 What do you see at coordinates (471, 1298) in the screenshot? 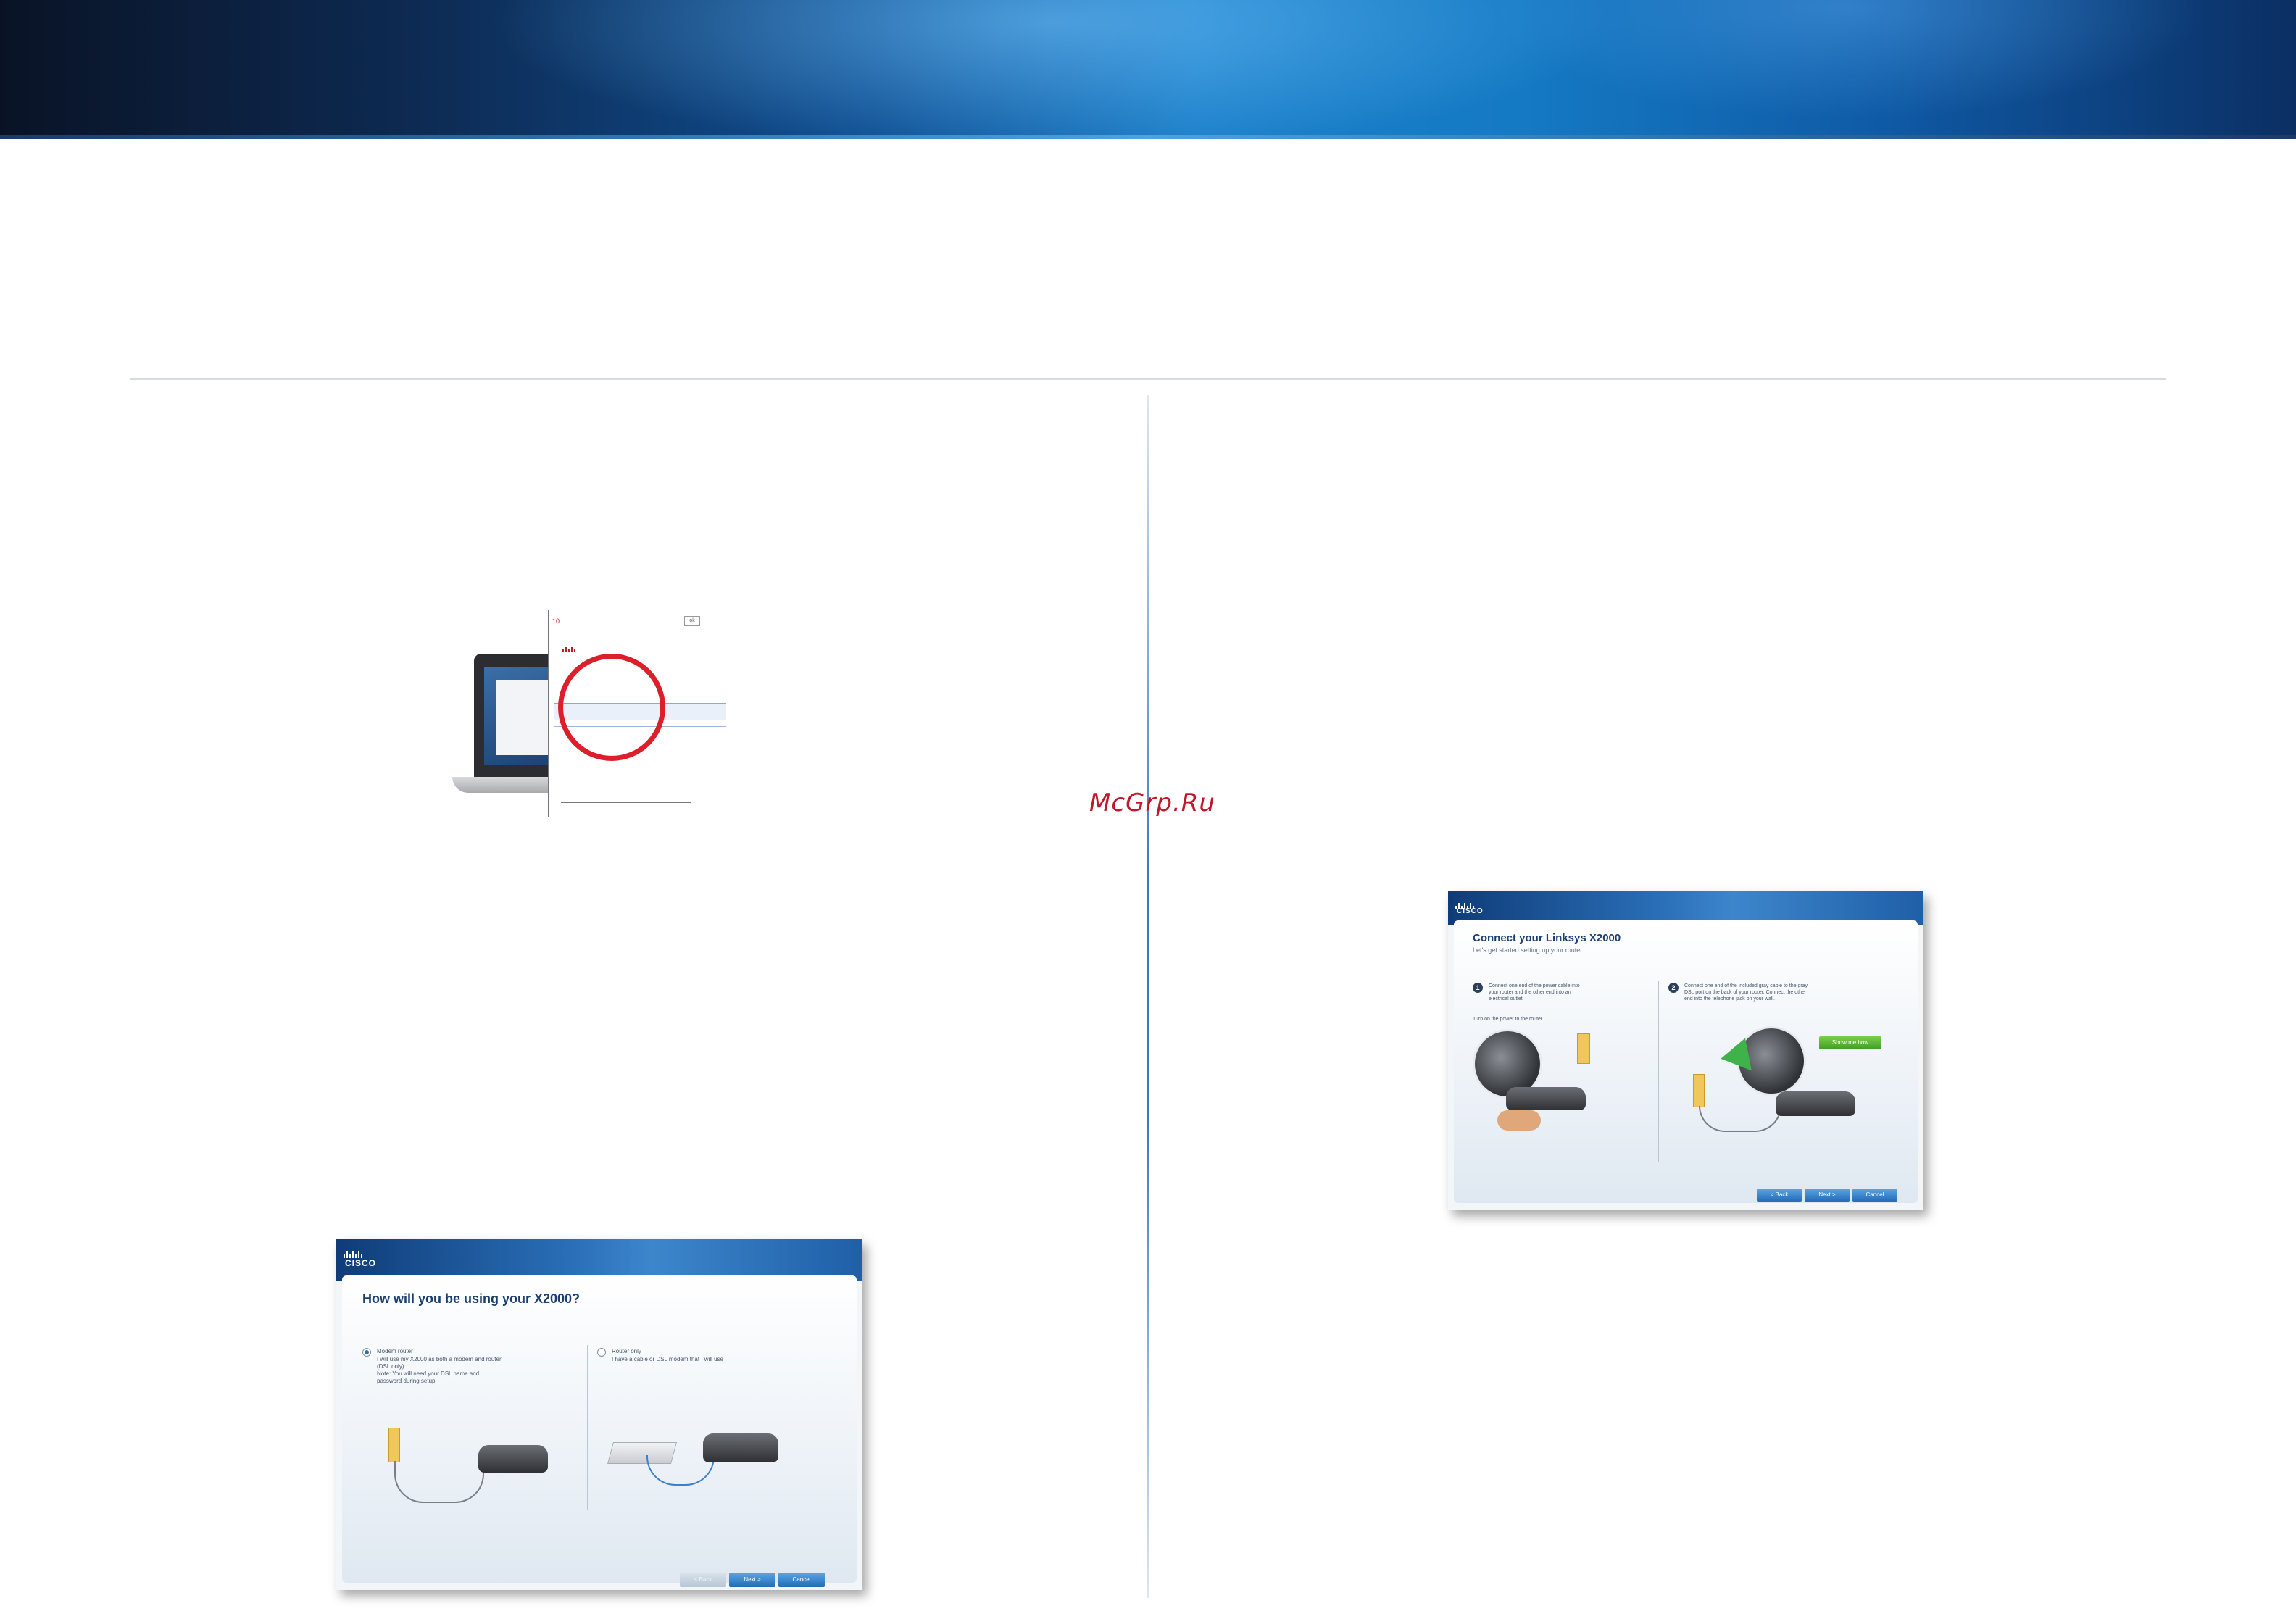
I see `window-title: How will you be using your X2000?` at bounding box center [471, 1298].